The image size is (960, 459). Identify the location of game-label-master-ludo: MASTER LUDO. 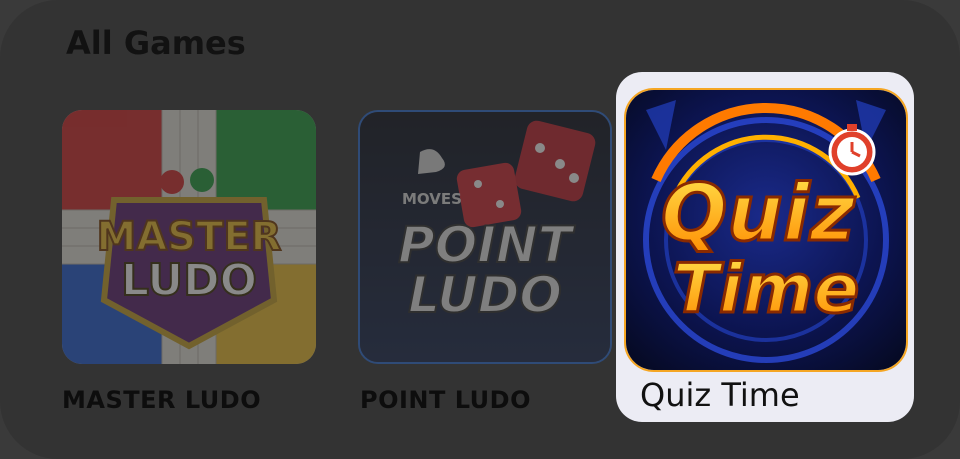
(161, 400).